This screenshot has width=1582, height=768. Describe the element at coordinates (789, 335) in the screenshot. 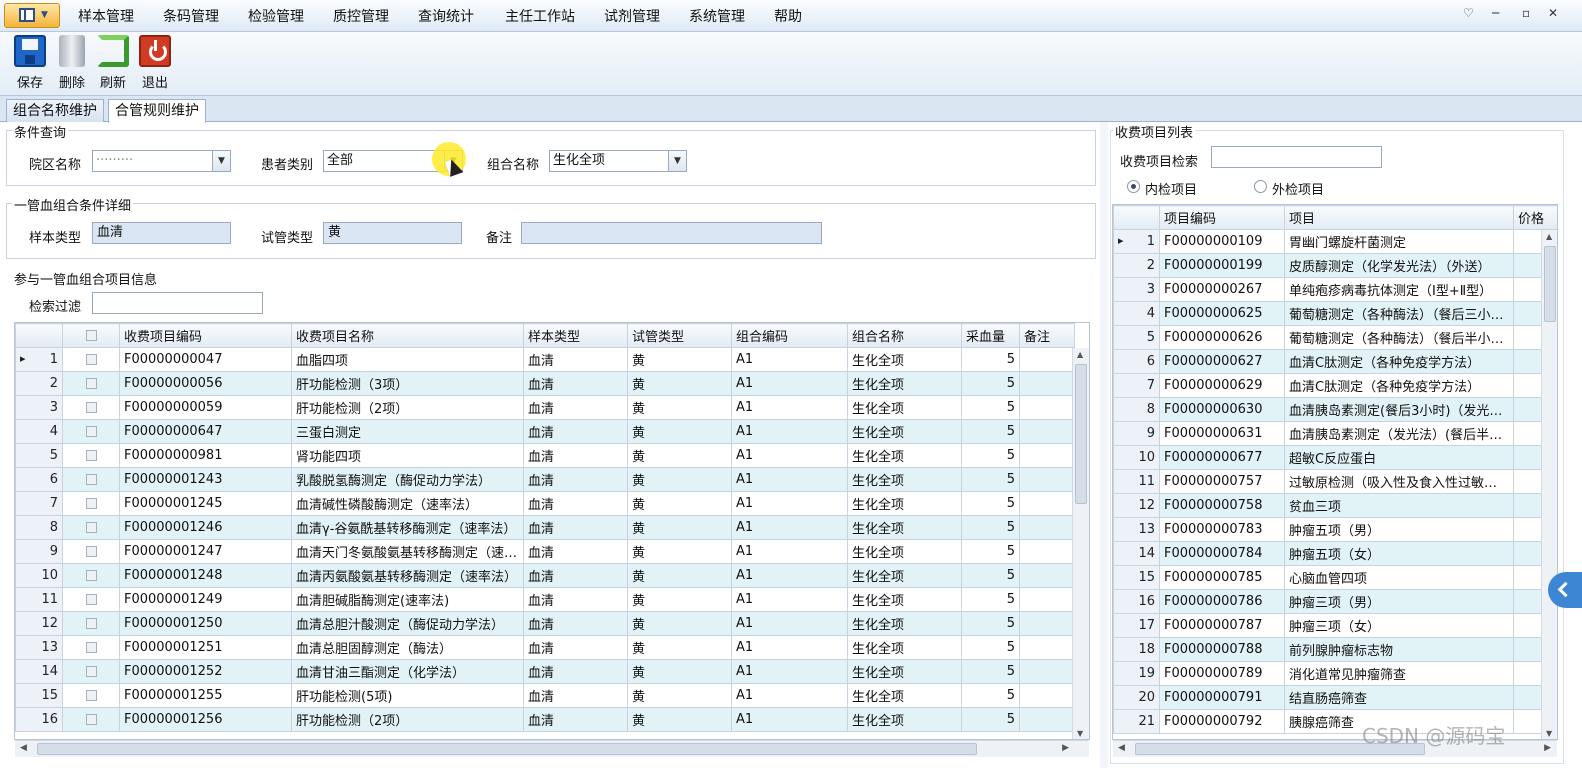

I see `col-group-code: 组合编码` at that location.